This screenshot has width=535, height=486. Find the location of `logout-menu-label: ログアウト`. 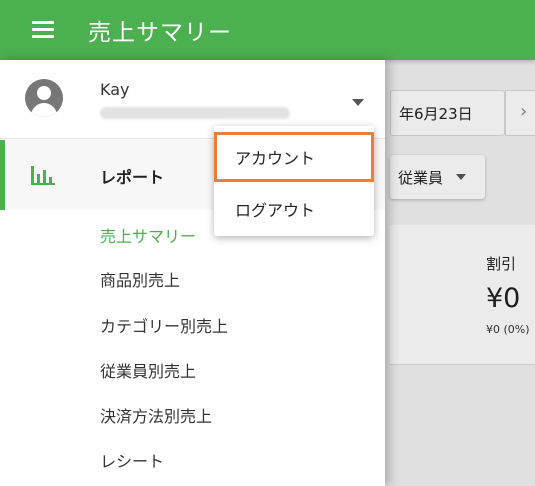

logout-menu-label: ログアウト is located at coordinates (275, 210).